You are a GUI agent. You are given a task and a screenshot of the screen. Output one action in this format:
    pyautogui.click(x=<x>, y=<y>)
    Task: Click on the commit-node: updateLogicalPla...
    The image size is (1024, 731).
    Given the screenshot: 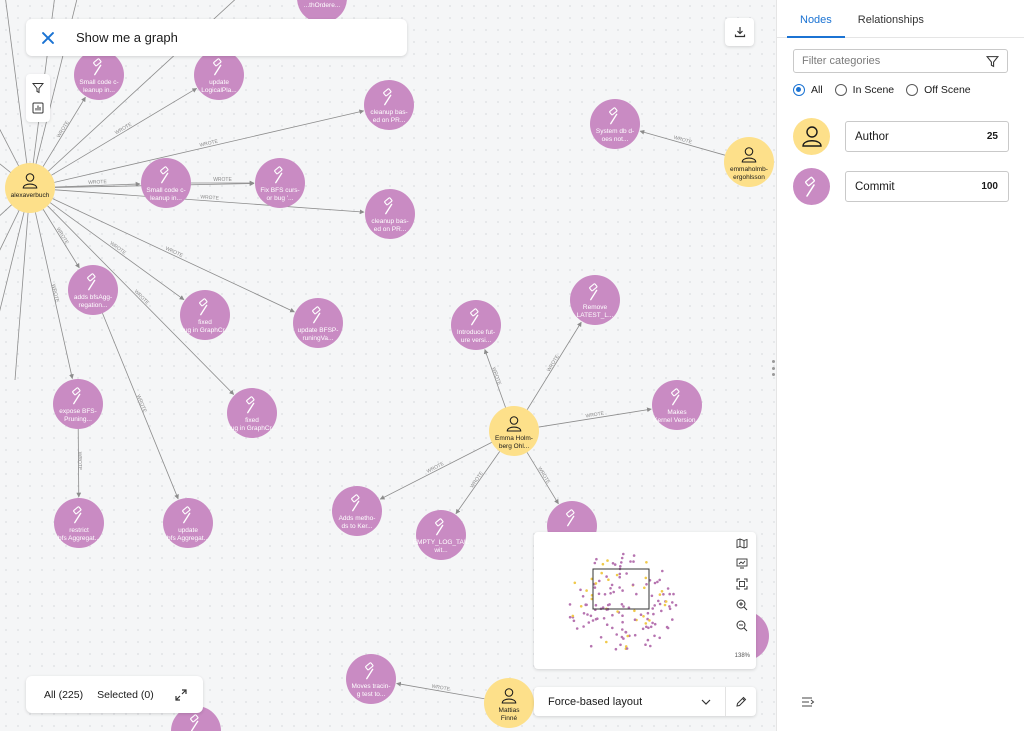 What is the action you would take?
    pyautogui.click(x=219, y=75)
    